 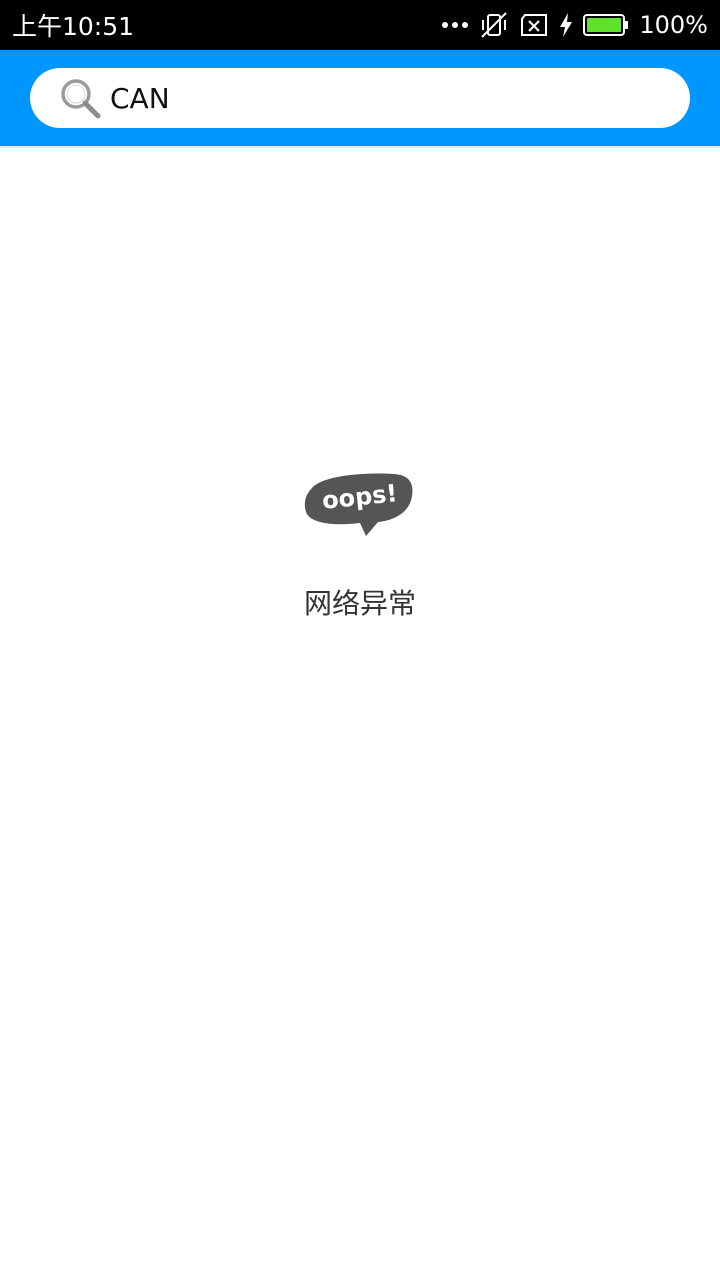 What do you see at coordinates (359, 603) in the screenshot?
I see `error-message: 网络异常` at bounding box center [359, 603].